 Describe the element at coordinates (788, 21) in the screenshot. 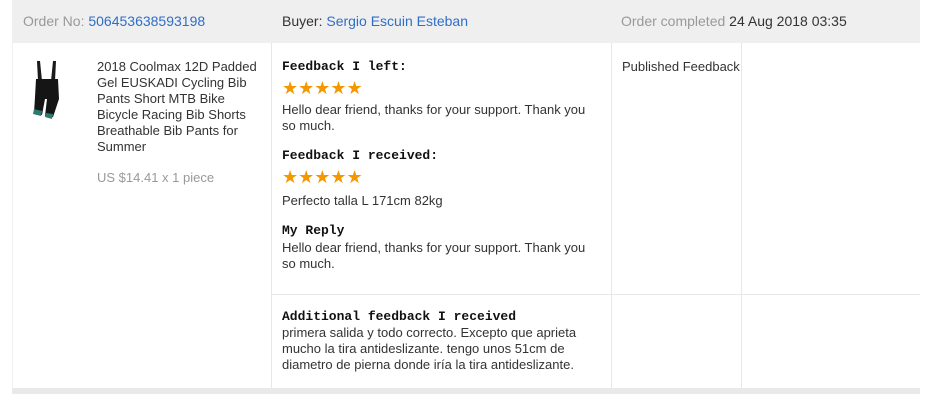

I see `order-completed-date: 24 Aug 2018 03:35` at that location.